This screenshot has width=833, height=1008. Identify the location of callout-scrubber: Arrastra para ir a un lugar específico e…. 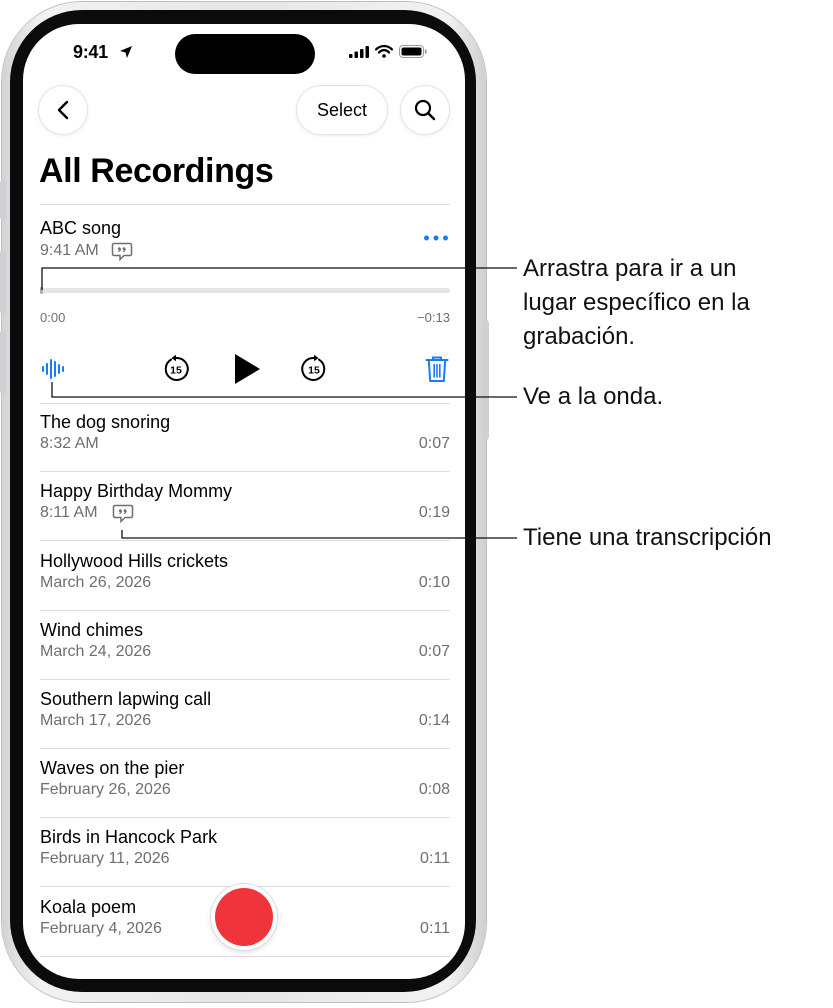
(636, 303).